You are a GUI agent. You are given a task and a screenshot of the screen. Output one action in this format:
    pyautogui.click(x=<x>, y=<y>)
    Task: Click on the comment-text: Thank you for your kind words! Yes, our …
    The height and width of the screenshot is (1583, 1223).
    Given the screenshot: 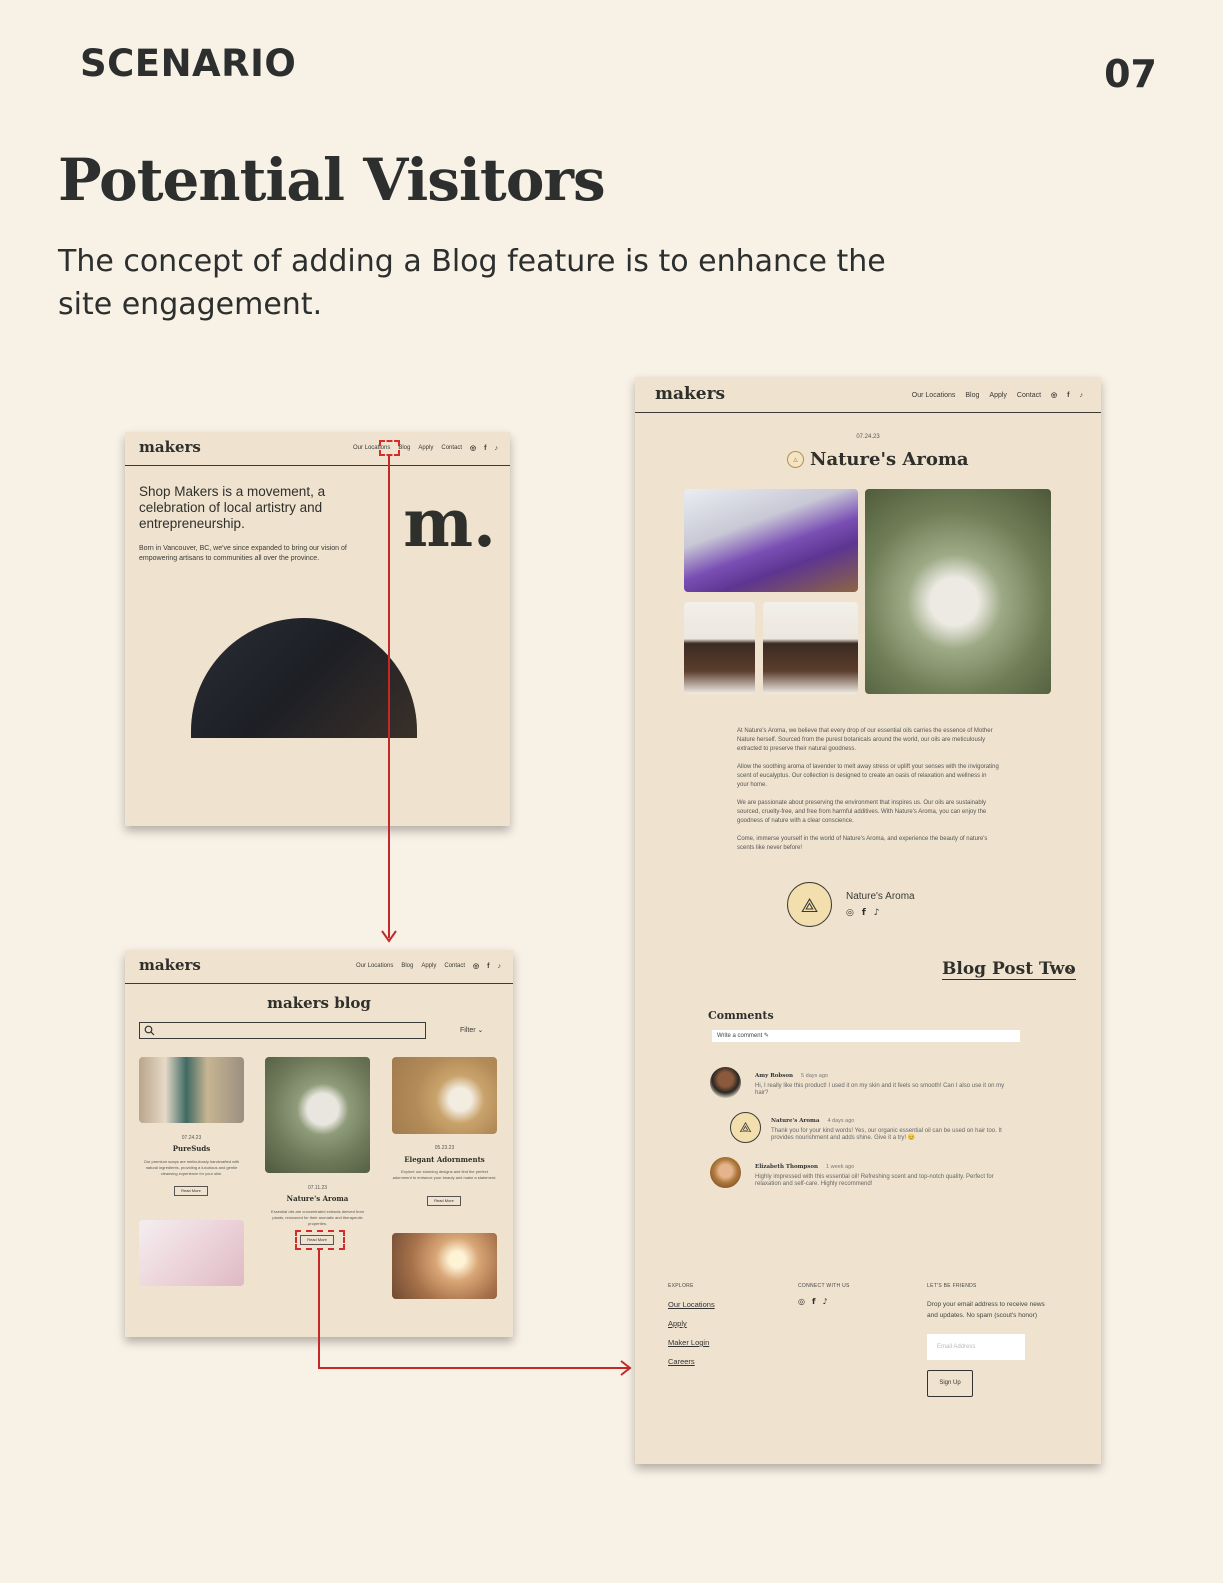 What is the action you would take?
    pyautogui.click(x=886, y=1134)
    